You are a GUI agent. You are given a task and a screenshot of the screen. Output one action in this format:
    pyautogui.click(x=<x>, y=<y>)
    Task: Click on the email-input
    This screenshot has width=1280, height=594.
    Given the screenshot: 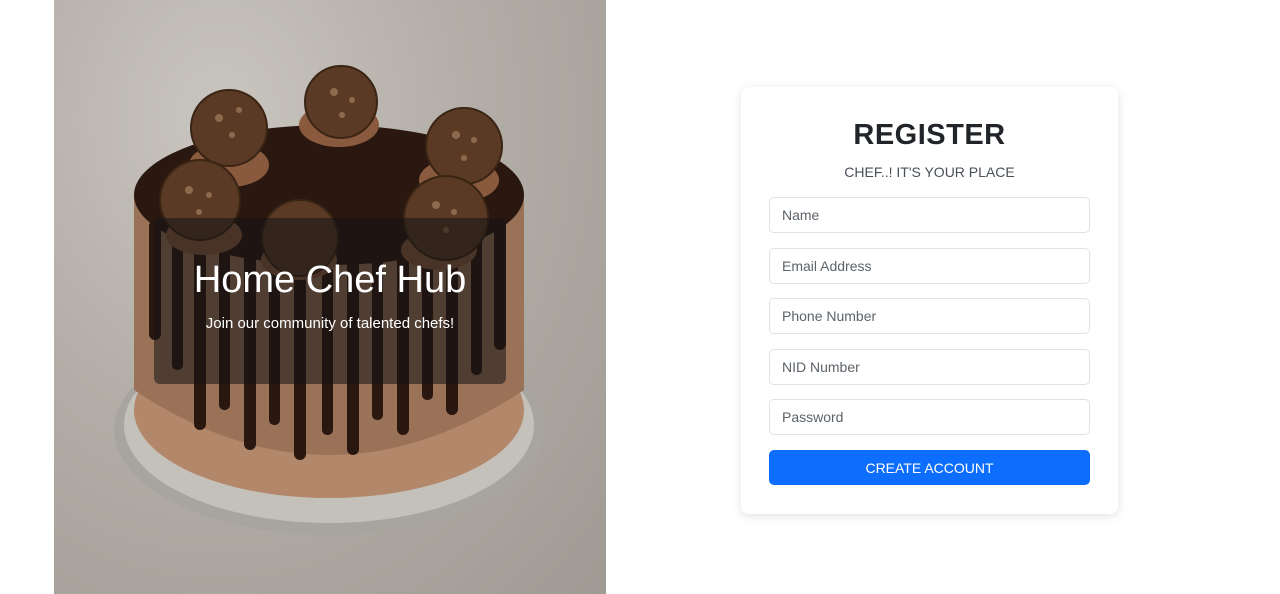 What is the action you would take?
    pyautogui.click(x=929, y=266)
    